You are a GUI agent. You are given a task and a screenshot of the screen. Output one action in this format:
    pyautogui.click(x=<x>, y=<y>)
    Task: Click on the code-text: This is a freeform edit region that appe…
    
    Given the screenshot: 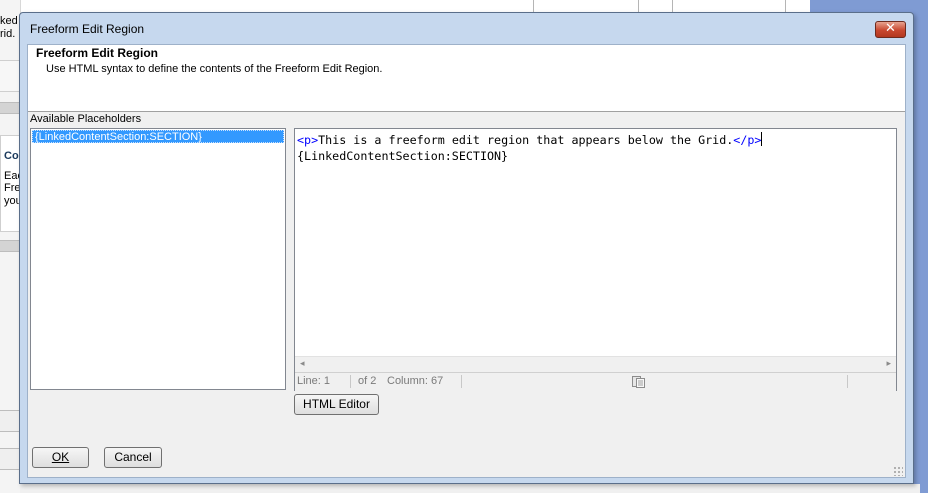 What is the action you would take?
    pyautogui.click(x=526, y=140)
    